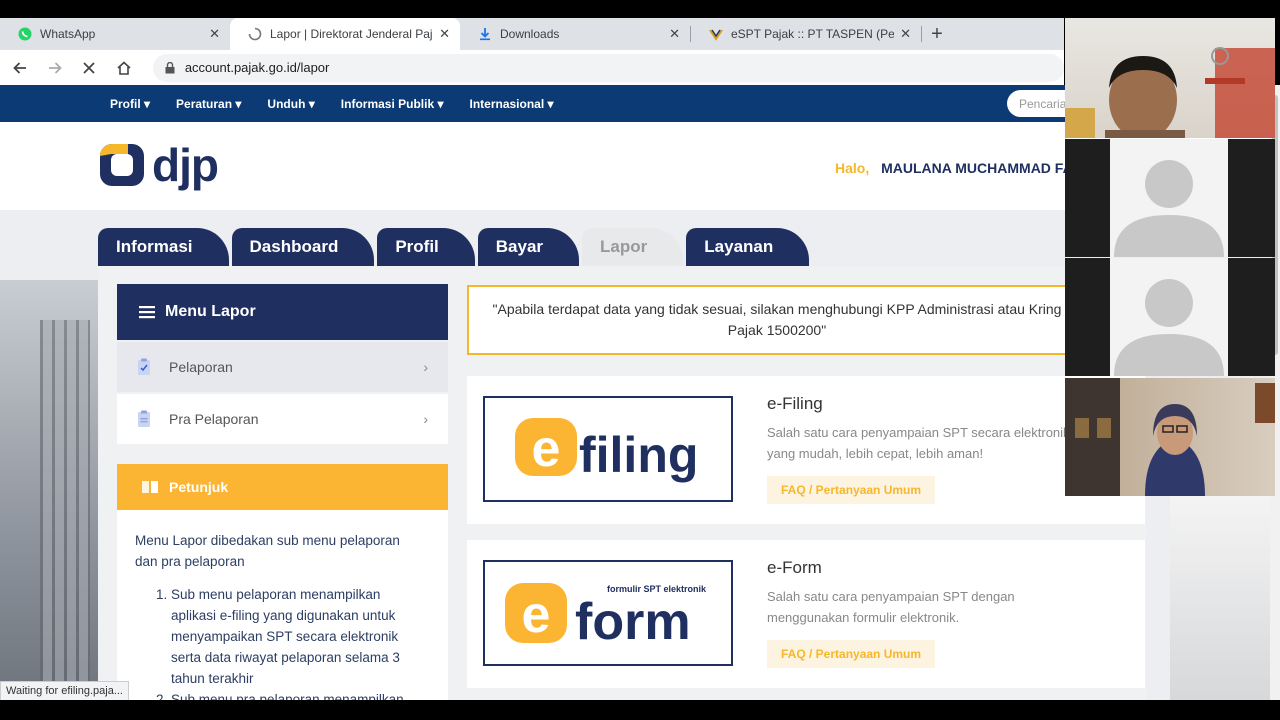 This screenshot has width=1280, height=720. What do you see at coordinates (282, 367) in the screenshot?
I see `sidebar-item-pelaporan: Pelaporan ›` at bounding box center [282, 367].